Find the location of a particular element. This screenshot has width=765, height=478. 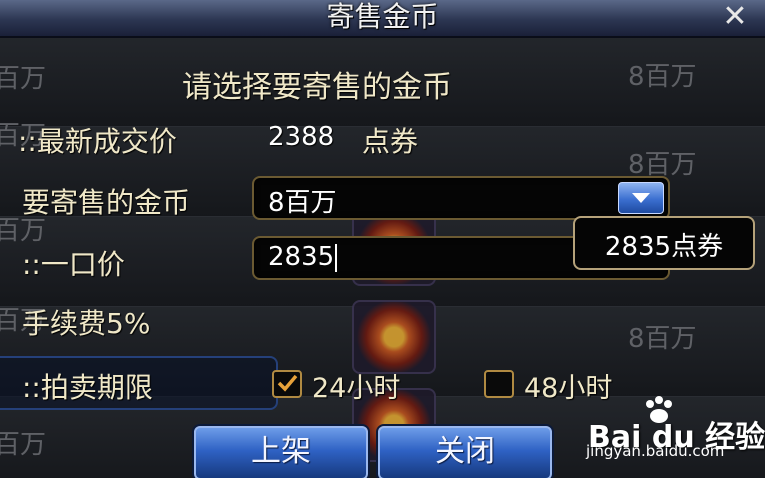

close-x-icon: ✕ is located at coordinates (735, 17).